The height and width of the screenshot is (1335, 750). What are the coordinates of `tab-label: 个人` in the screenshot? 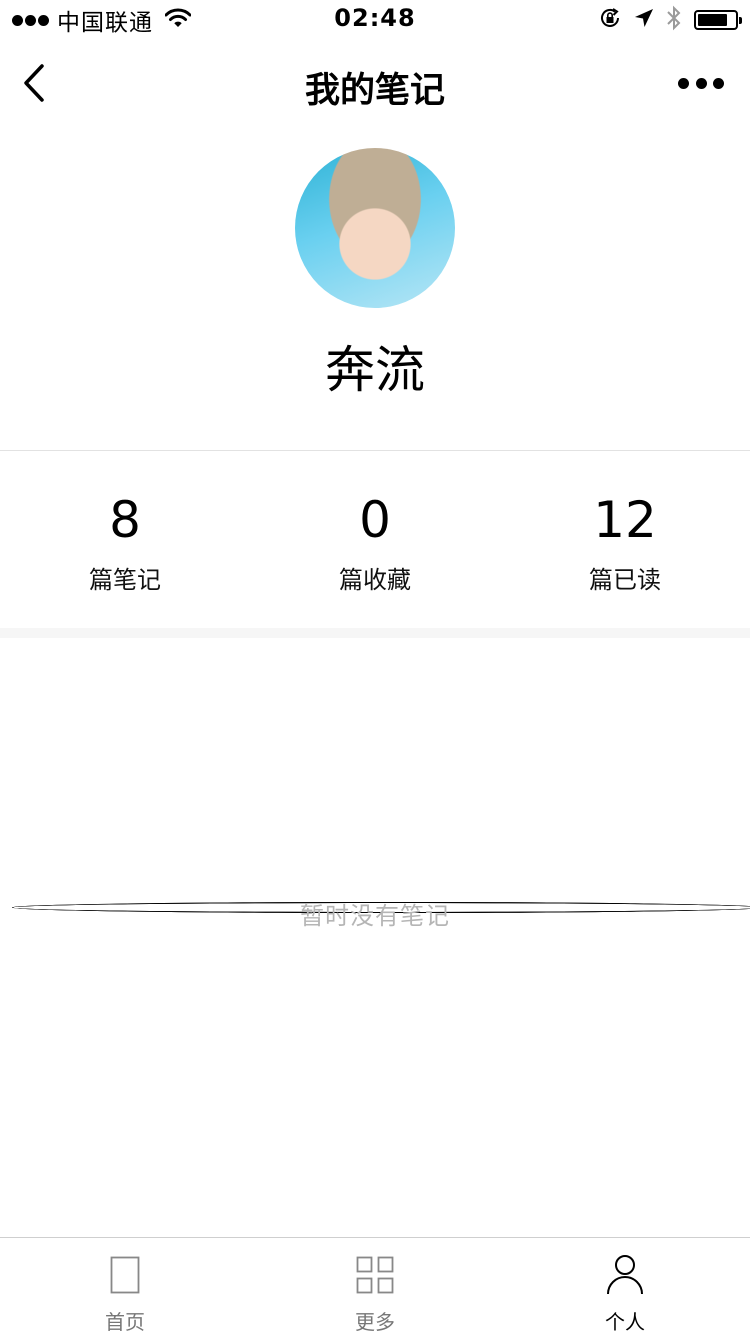 It's located at (625, 1322).